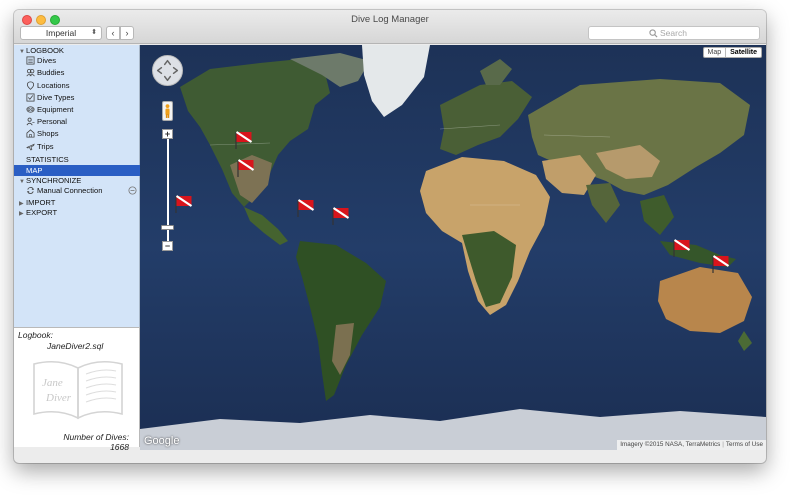  Describe the element at coordinates (21, 214) in the screenshot. I see `disclosure-right-icon: ▶` at that location.